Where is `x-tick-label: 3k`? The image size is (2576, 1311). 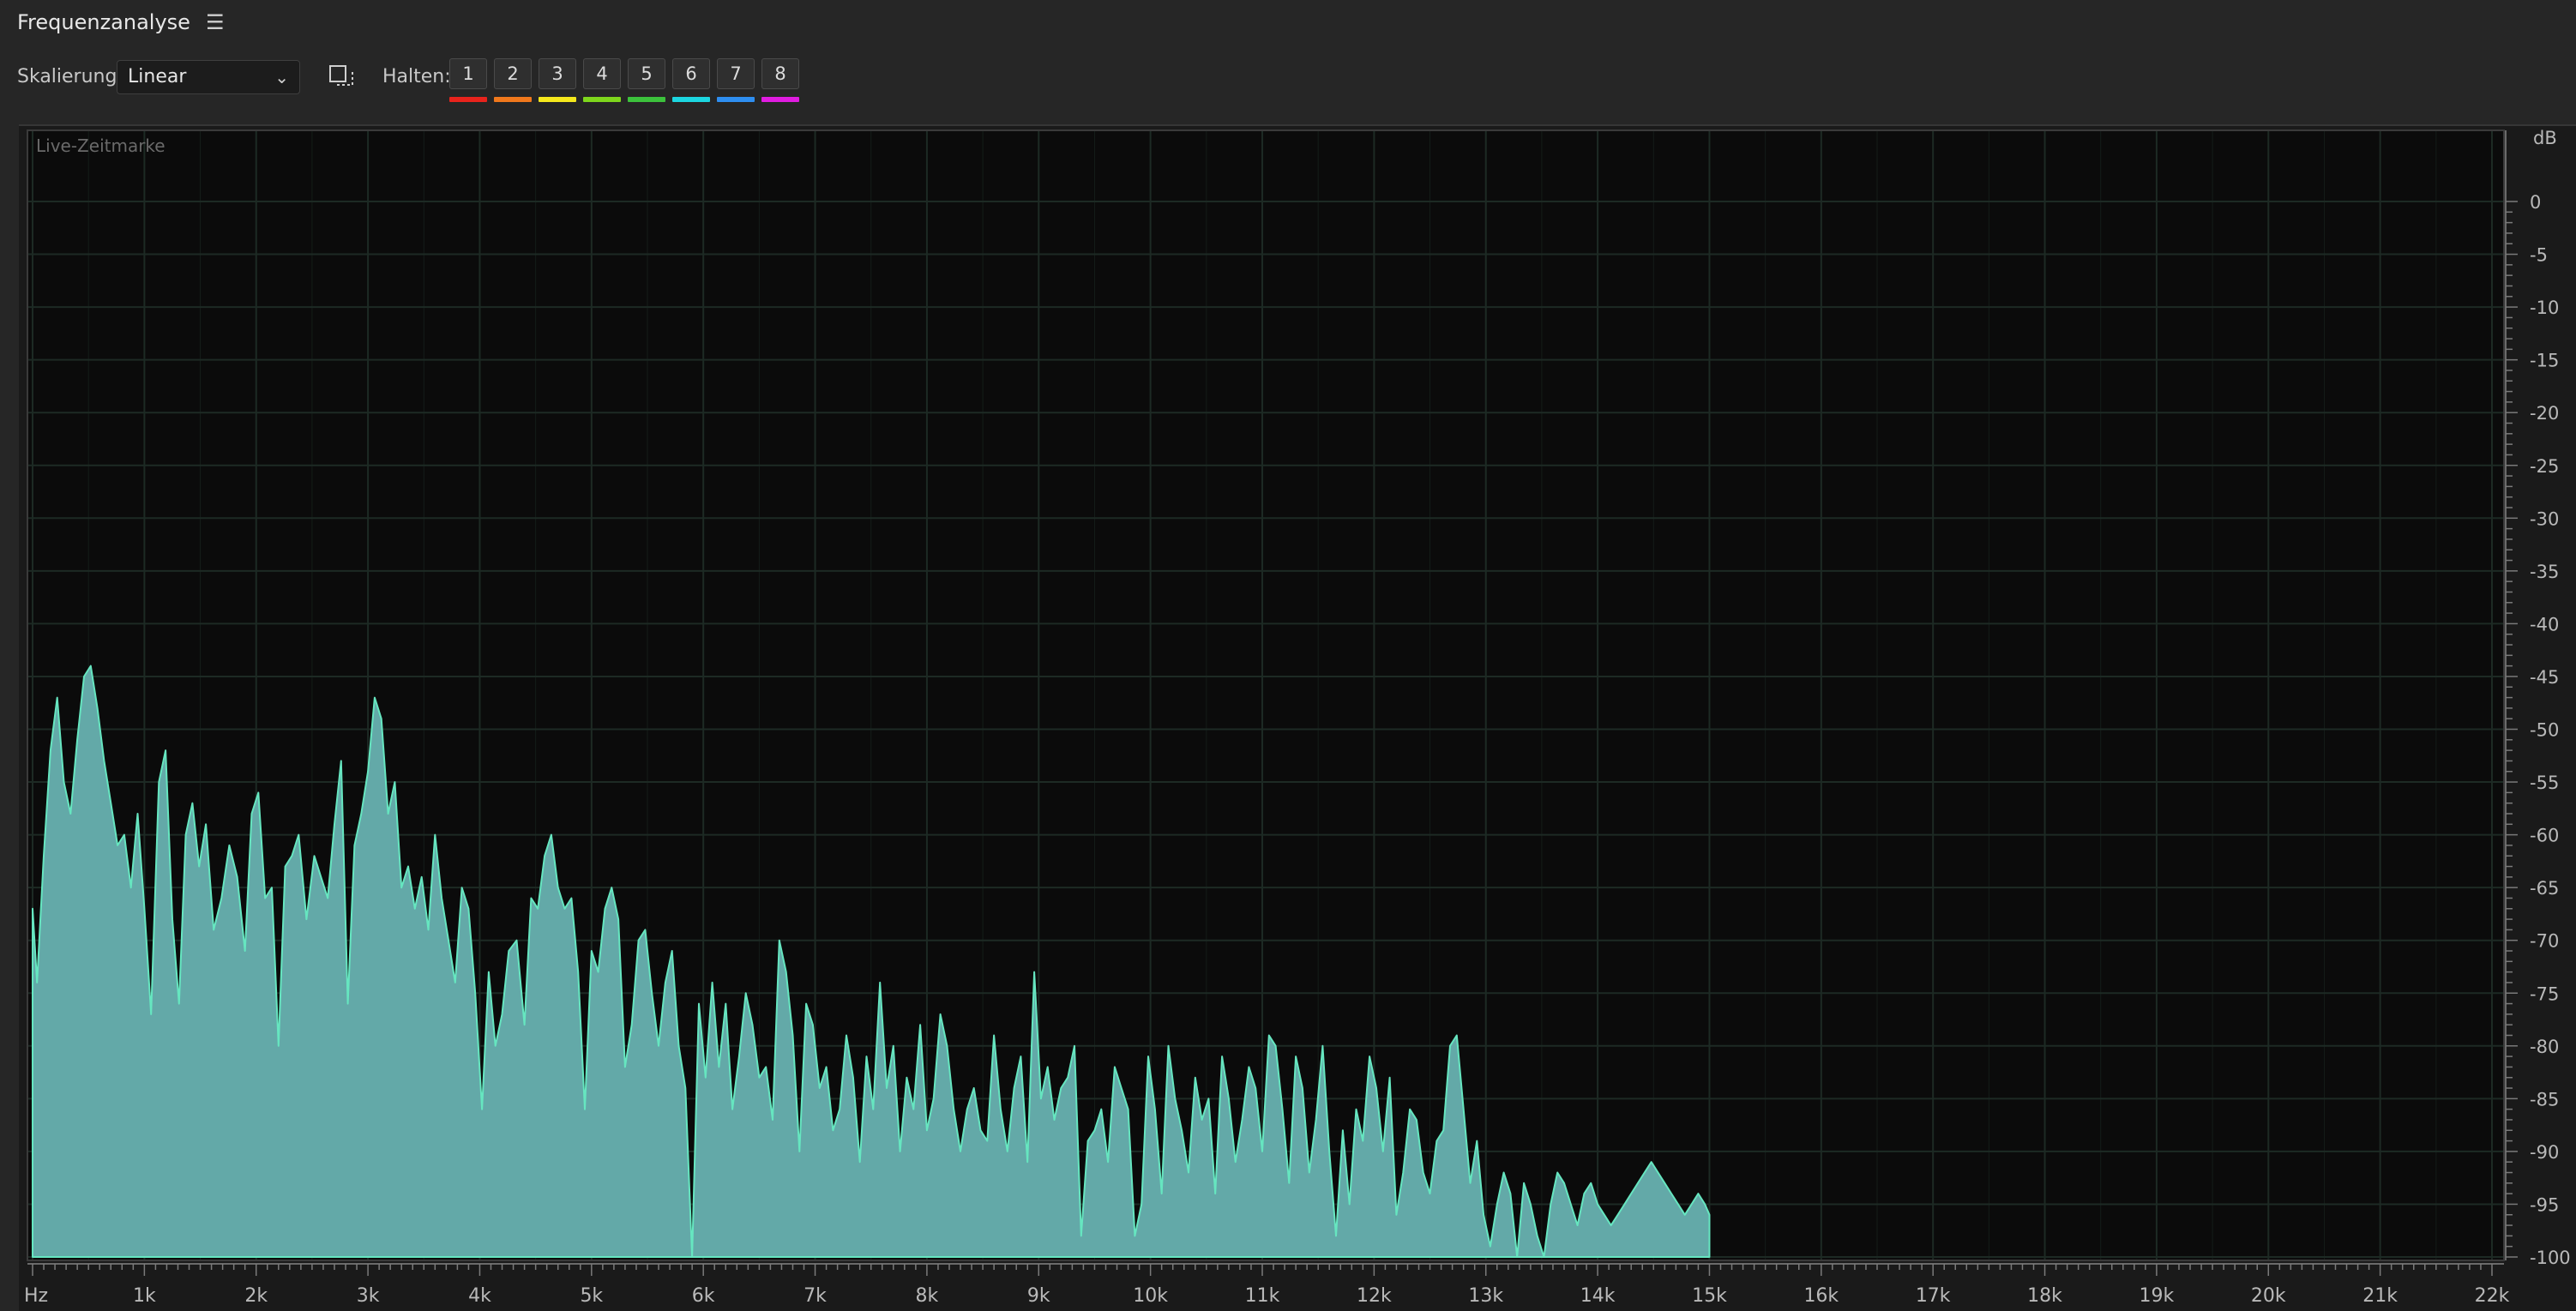
x-tick-label: 3k is located at coordinates (368, 1296).